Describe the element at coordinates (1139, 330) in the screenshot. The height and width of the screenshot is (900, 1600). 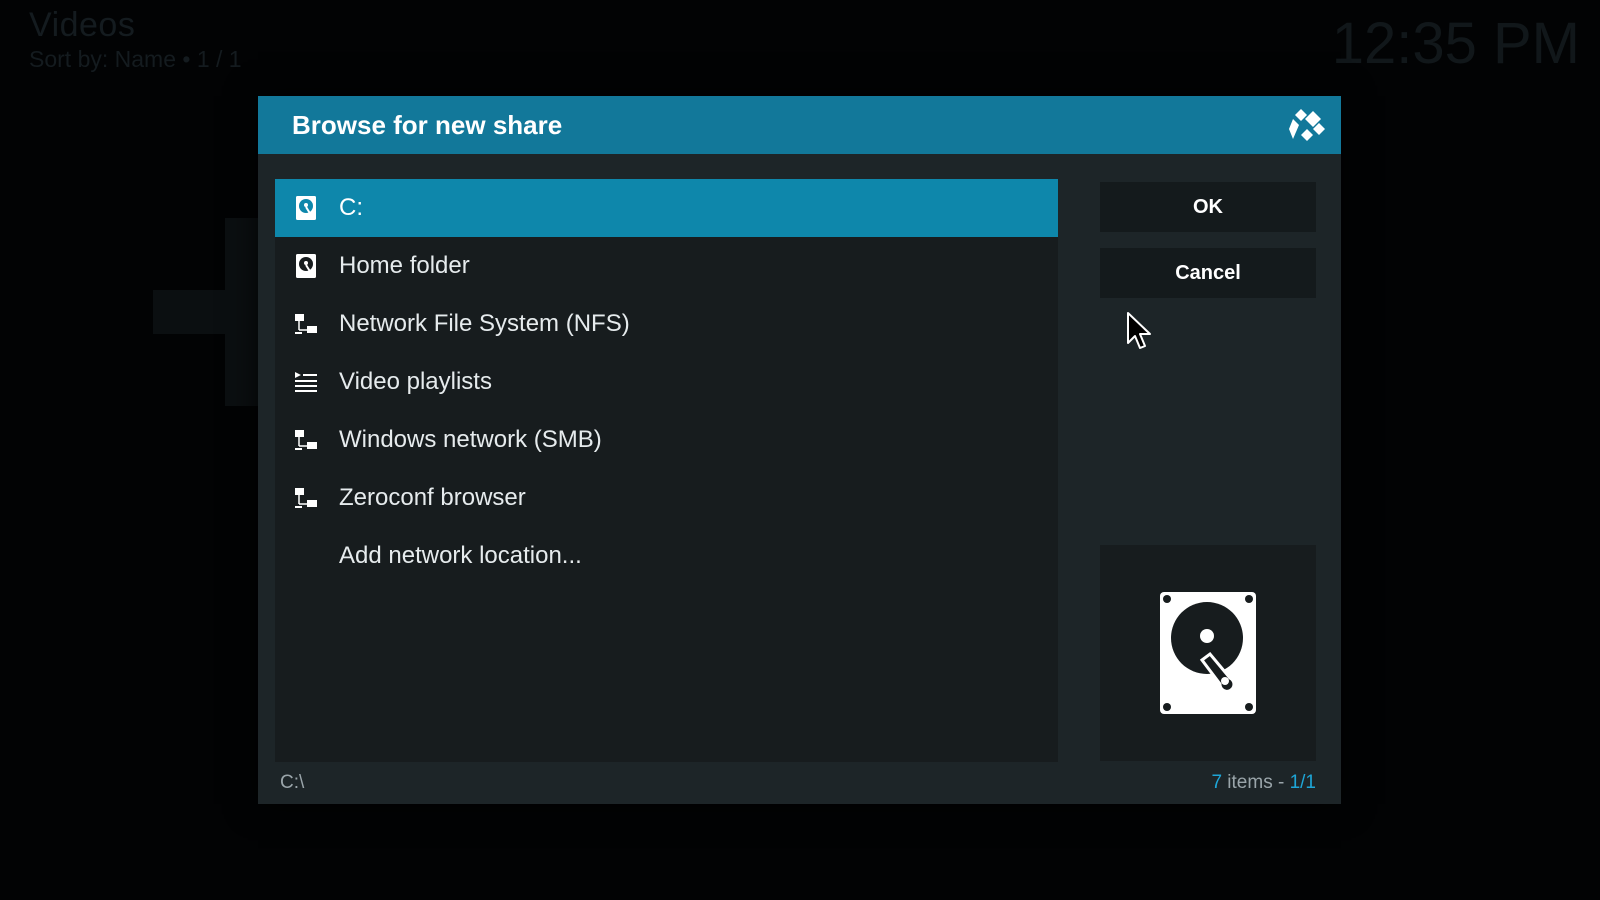
I see `mouse-pointer-icon` at that location.